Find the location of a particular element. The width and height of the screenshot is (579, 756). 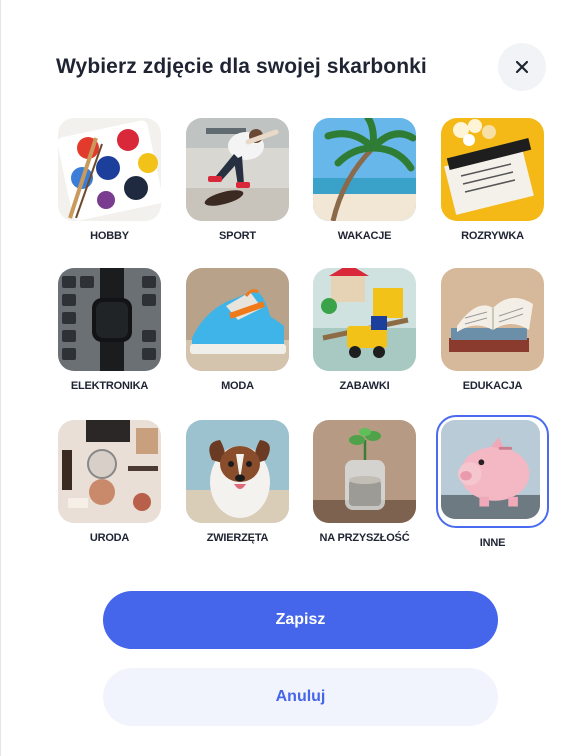

category-tile-sport: SPORT is located at coordinates (237, 180).